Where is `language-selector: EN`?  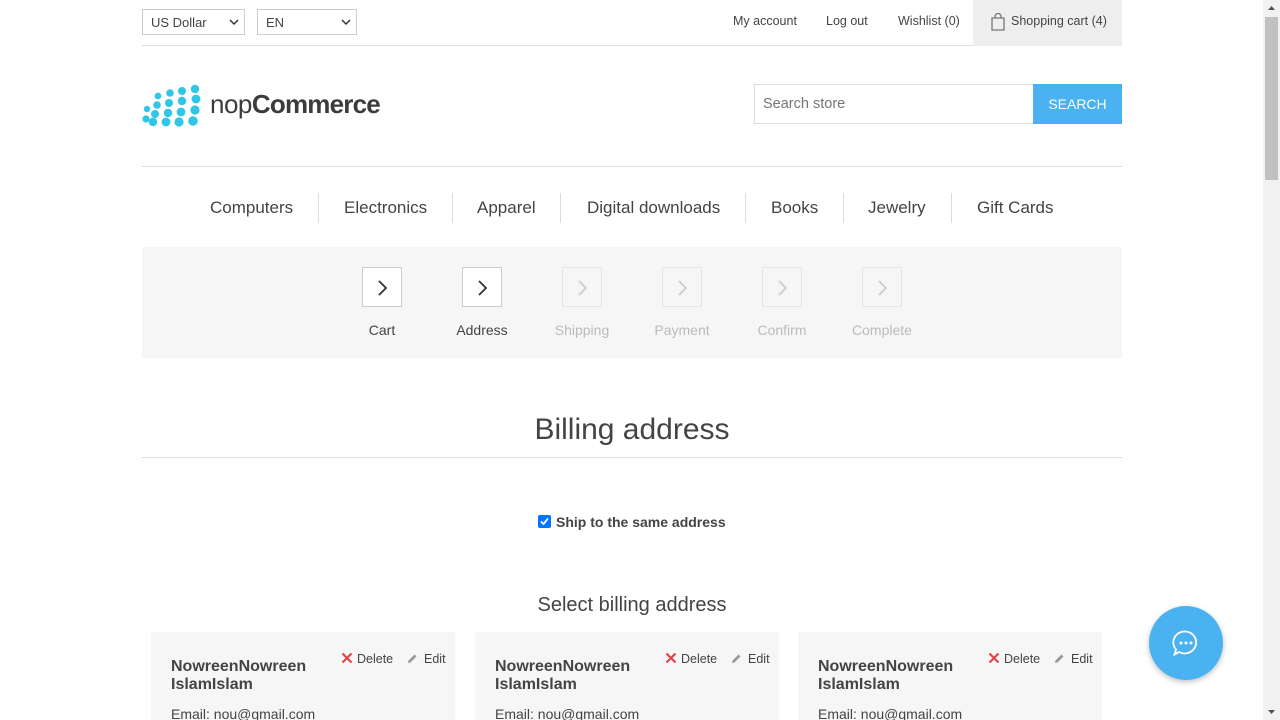 language-selector: EN is located at coordinates (307, 22).